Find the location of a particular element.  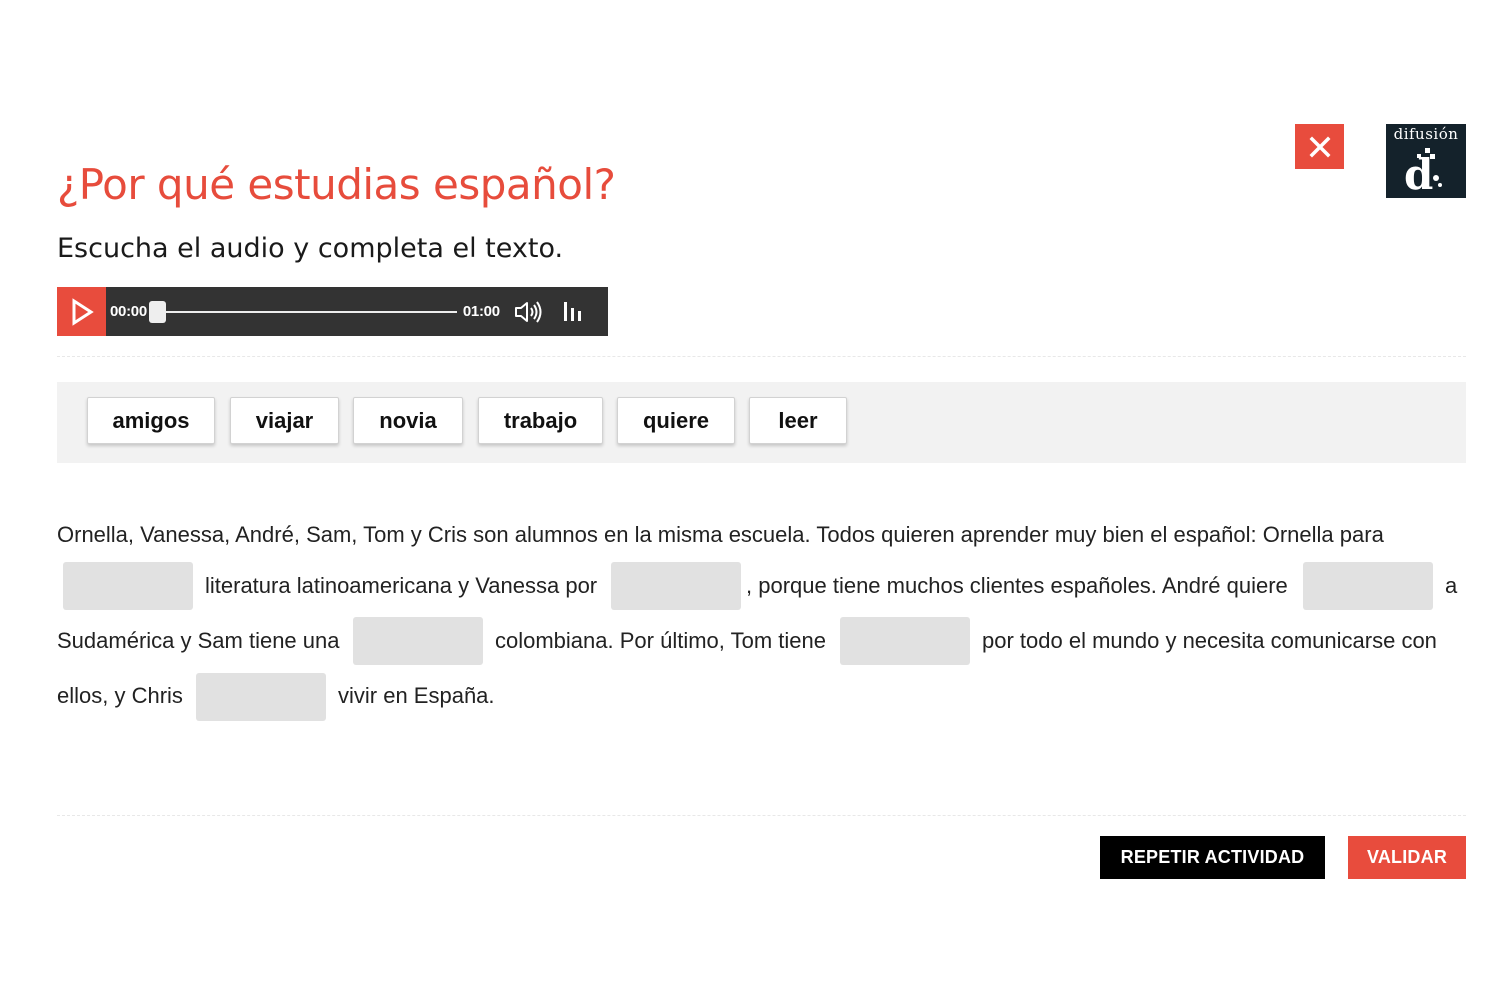

seek-handle is located at coordinates (157, 311).